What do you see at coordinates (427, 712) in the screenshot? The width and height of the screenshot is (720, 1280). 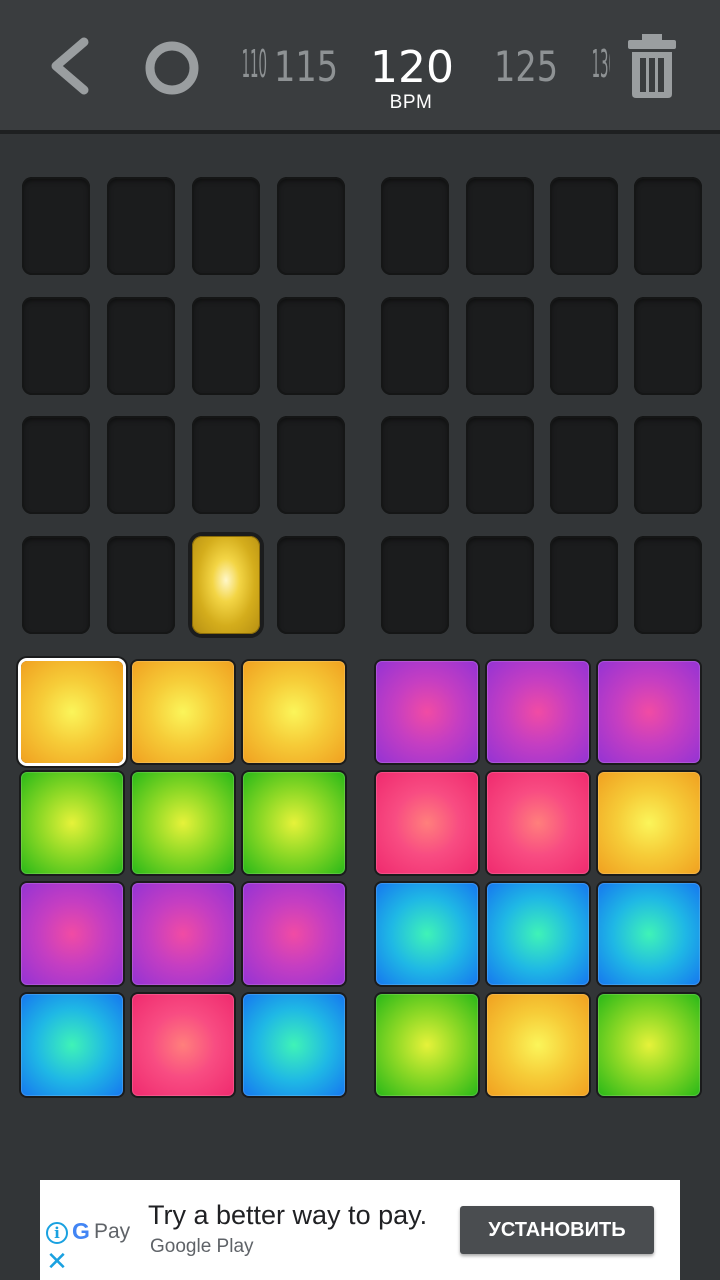 I see `right-pad-r1-c1` at bounding box center [427, 712].